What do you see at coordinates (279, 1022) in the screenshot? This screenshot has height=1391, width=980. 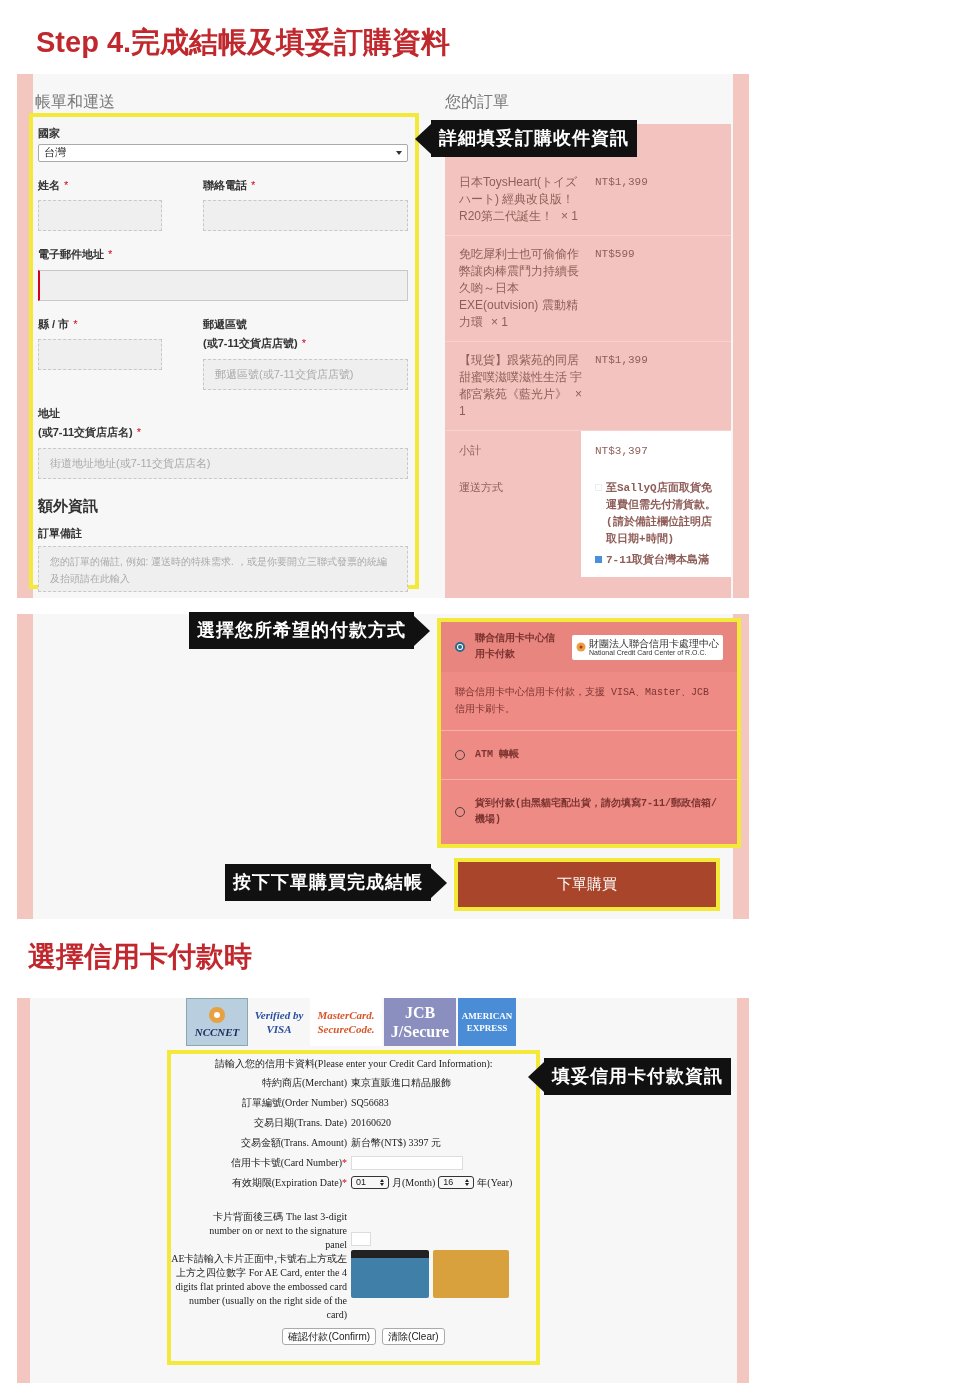 I see `card-brand-logo: Verified by VISA` at bounding box center [279, 1022].